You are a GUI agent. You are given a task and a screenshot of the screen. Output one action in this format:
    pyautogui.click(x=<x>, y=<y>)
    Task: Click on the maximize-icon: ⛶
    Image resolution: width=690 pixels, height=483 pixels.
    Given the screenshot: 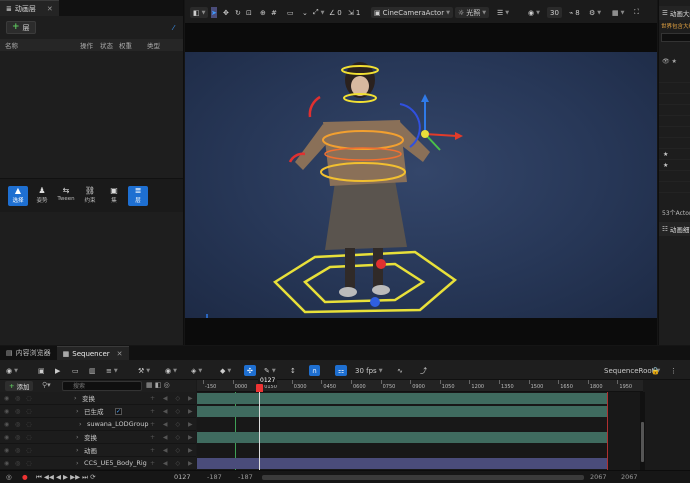 What is the action you would take?
    pyautogui.click(x=636, y=12)
    